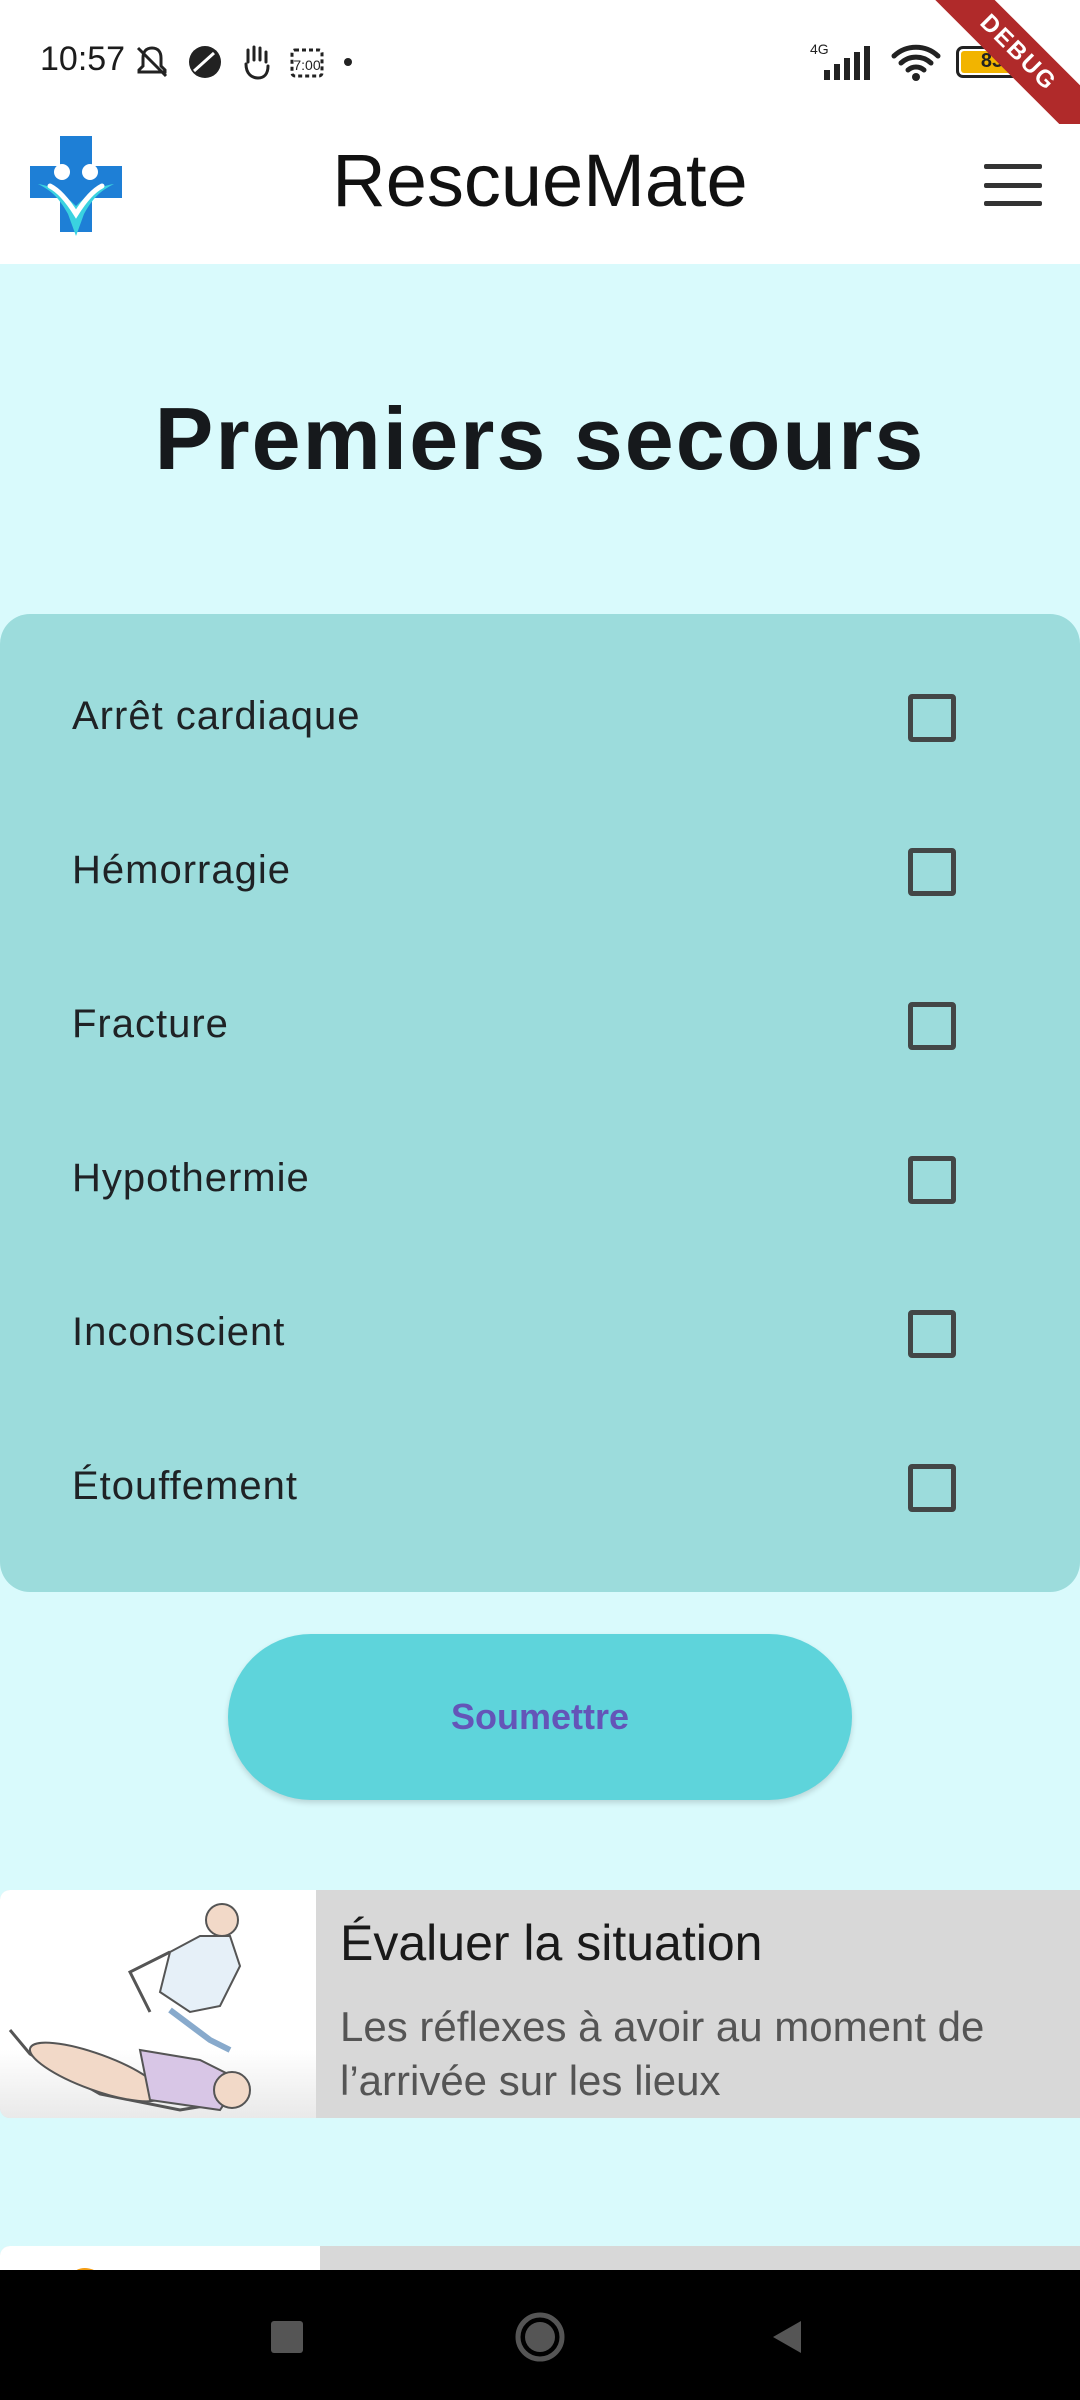 Image resolution: width=1080 pixels, height=2400 pixels. I want to click on home-circle-icon, so click(540, 2337).